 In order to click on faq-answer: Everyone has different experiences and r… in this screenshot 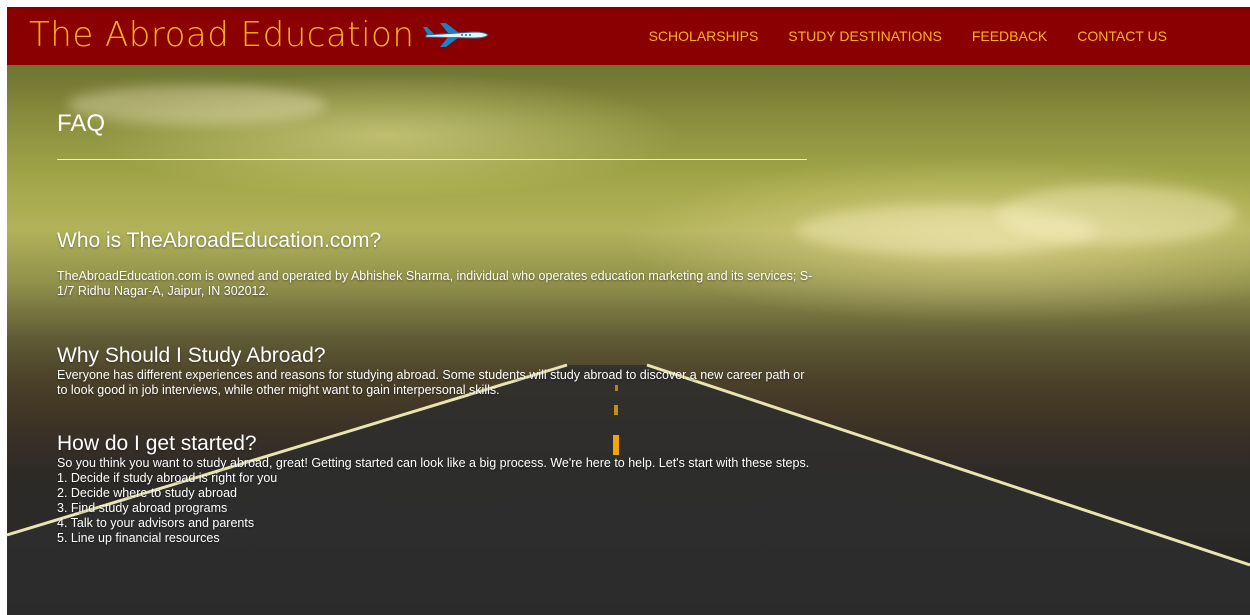, I will do `click(431, 382)`.